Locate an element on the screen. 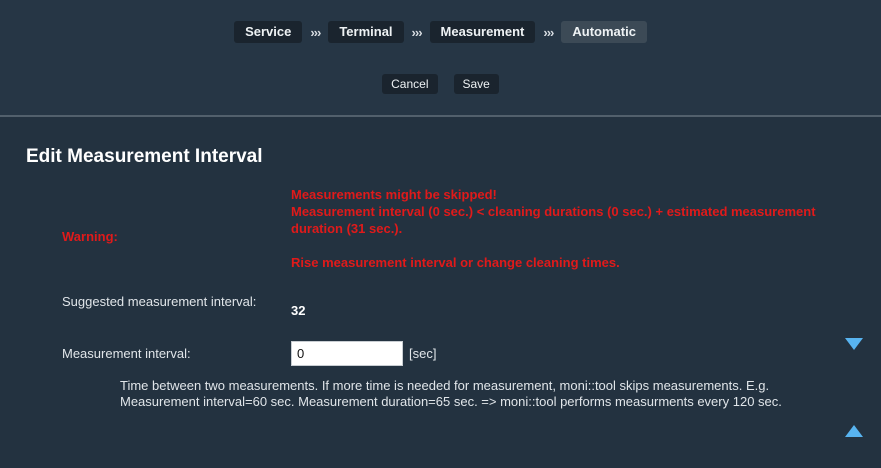 The height and width of the screenshot is (468, 881). header-divider is located at coordinates (440, 116).